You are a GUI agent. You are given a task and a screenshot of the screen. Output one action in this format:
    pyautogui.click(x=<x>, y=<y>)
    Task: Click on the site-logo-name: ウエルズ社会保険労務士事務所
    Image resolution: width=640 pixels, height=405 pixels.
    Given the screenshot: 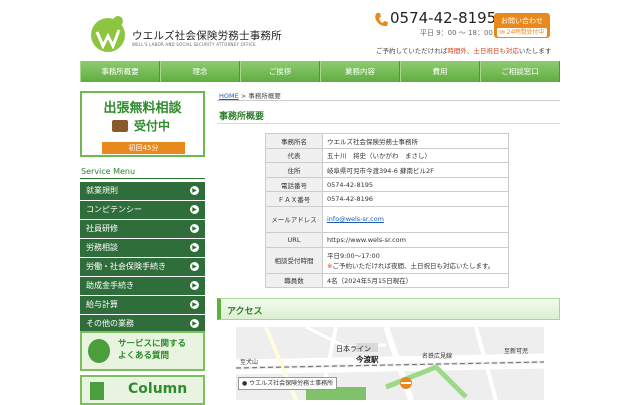 What is the action you would take?
    pyautogui.click(x=207, y=35)
    